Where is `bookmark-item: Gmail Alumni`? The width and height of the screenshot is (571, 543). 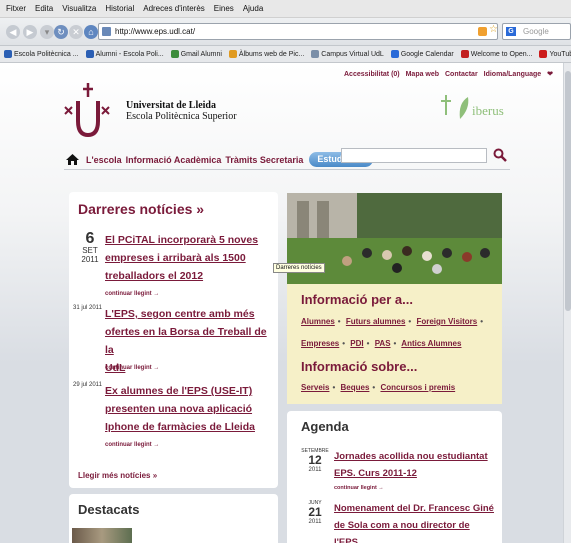
bookmark-item: Gmail Alumni is located at coordinates (196, 54).